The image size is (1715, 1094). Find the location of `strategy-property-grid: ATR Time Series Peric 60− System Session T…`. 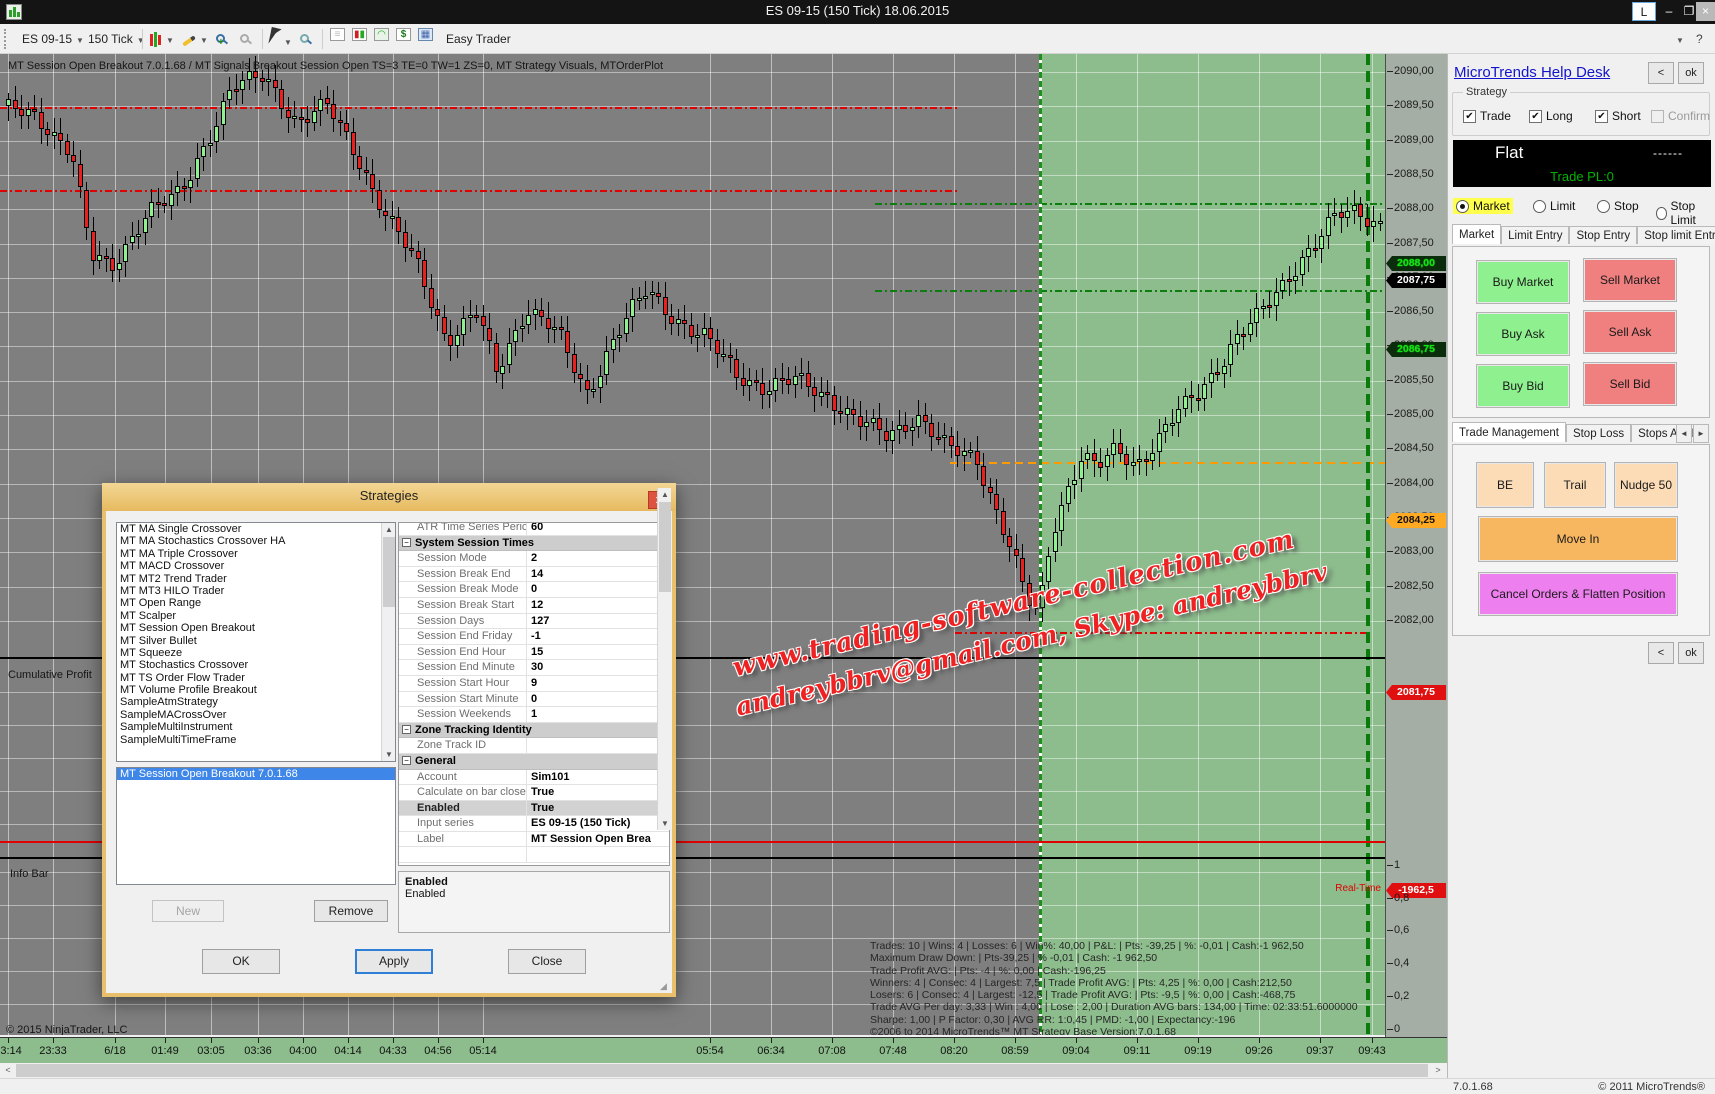

strategy-property-grid: ATR Time Series Peric 60− System Session T… is located at coordinates (534, 694).